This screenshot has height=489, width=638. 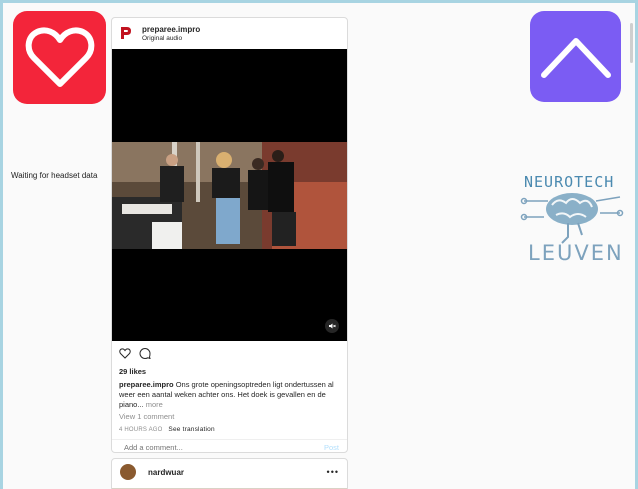 I want to click on post-header: preparee.impro Original audio, so click(x=229, y=33).